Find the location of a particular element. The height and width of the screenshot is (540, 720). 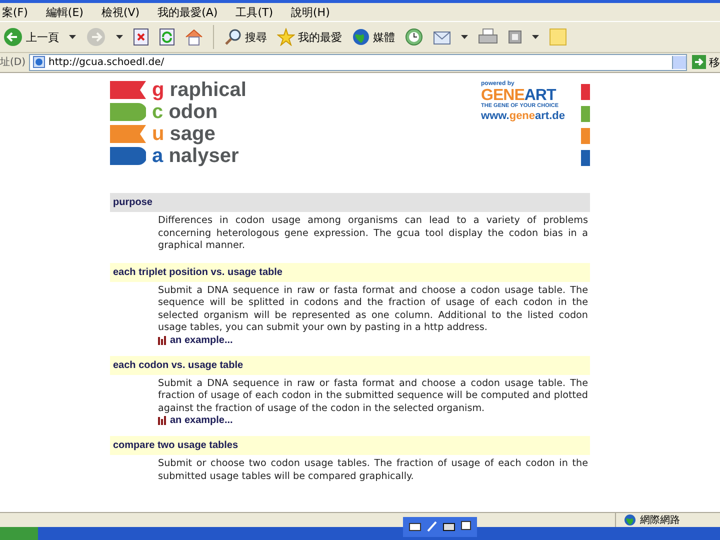

menu-item: 編輯(E) is located at coordinates (65, 12).